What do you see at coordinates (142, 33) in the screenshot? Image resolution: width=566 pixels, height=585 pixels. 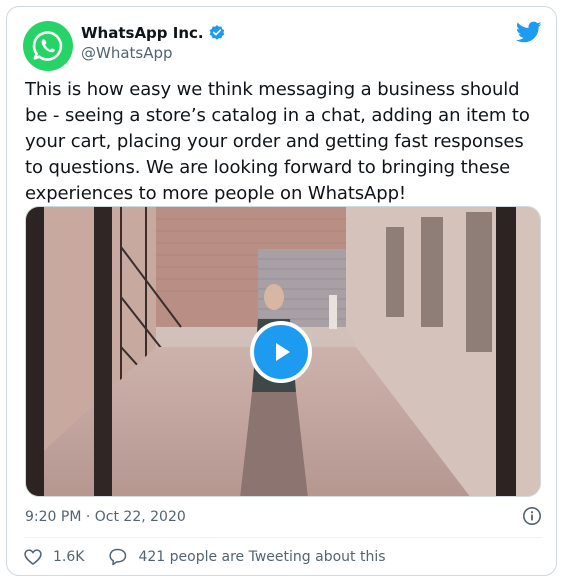 I see `author-display-name: WhatsApp Inc.` at bounding box center [142, 33].